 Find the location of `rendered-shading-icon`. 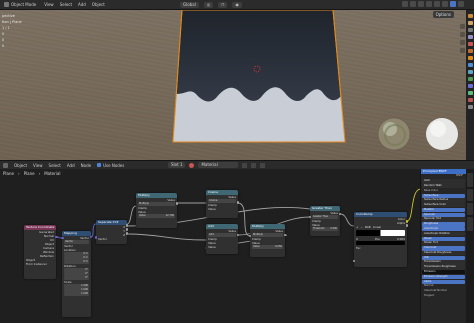

rendered-shading-icon is located at coordinates (461, 4).